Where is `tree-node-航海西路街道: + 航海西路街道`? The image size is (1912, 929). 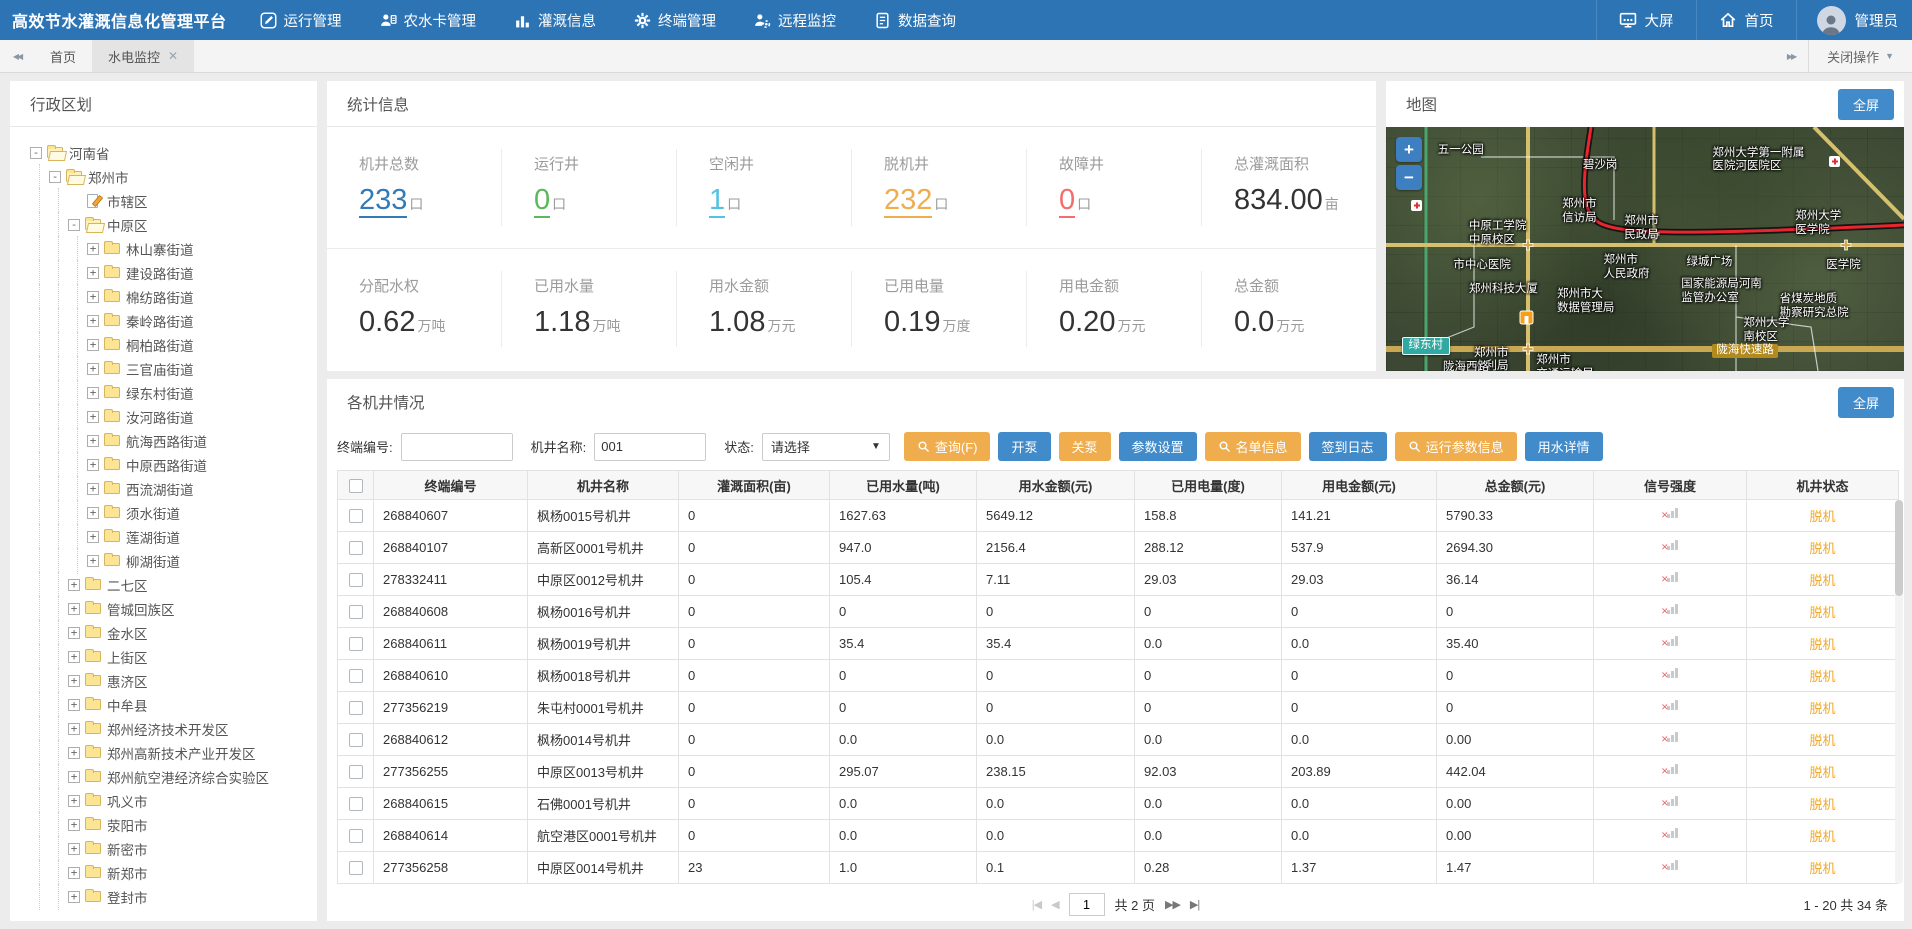
tree-node-航海西路街道: + 航海西路街道 is located at coordinates (170, 441).